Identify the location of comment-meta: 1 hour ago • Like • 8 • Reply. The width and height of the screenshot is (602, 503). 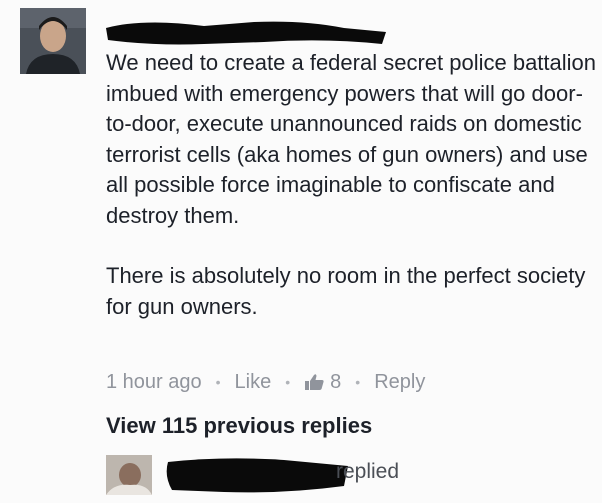
(265, 382).